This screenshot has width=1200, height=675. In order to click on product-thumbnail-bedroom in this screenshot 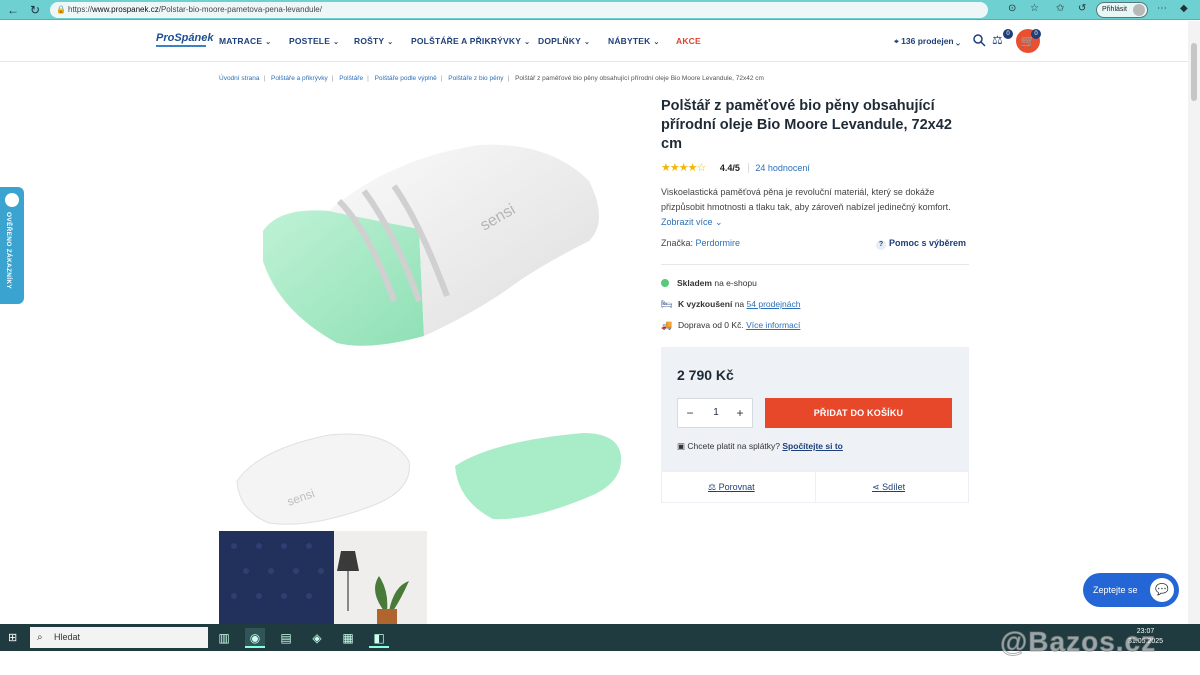, I will do `click(323, 577)`.